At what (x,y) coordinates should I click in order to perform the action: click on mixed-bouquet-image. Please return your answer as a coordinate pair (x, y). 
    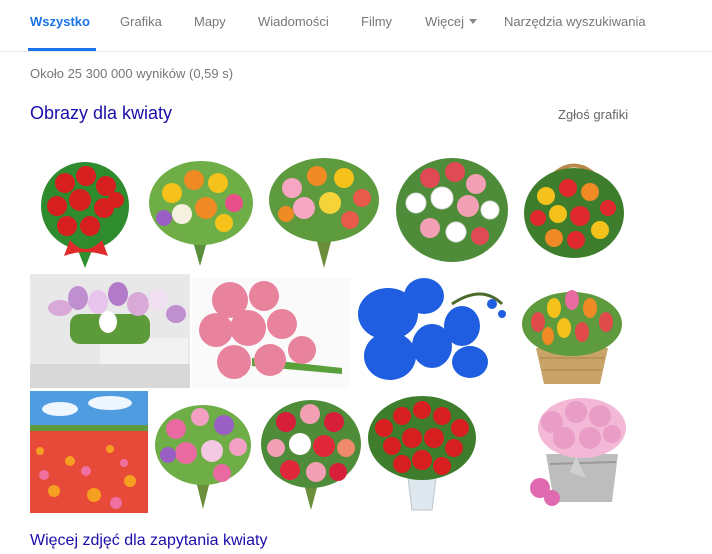
    Looking at the image, I should click on (201, 209).